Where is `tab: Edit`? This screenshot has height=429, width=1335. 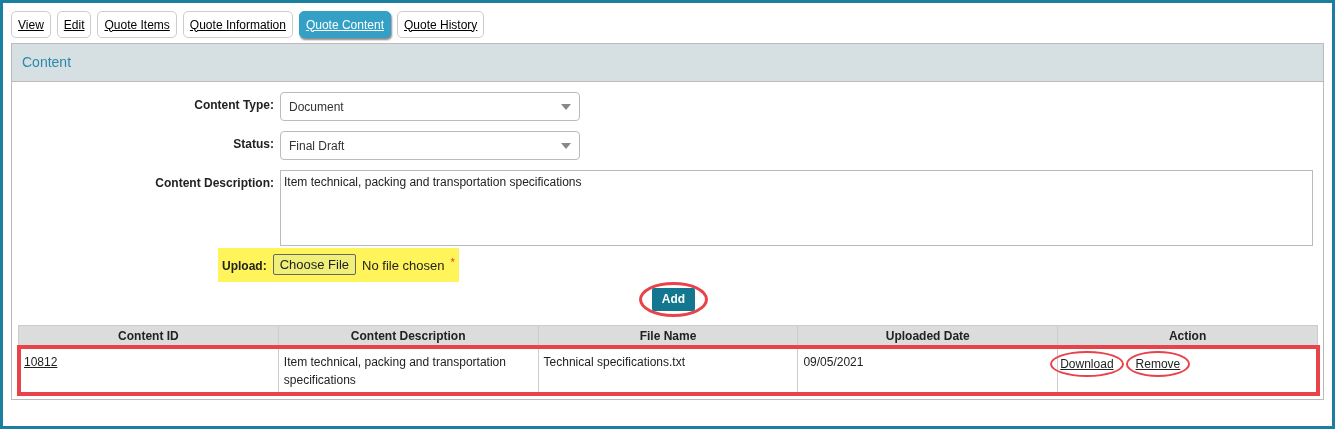
tab: Edit is located at coordinates (74, 24).